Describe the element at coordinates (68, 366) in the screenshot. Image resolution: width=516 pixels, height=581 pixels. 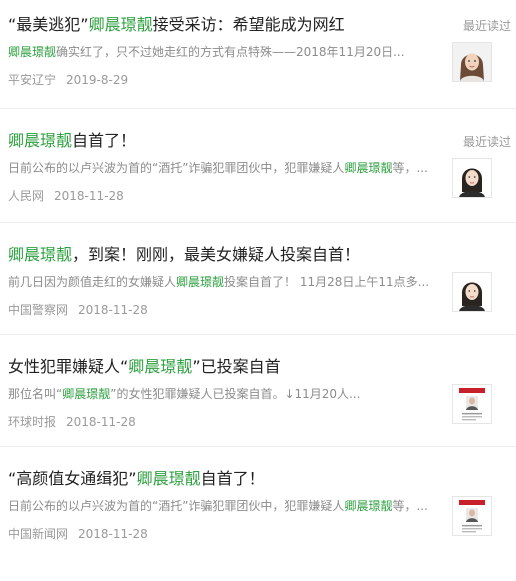
I see `title-text: 女性犯罪嫌疑人“` at that location.